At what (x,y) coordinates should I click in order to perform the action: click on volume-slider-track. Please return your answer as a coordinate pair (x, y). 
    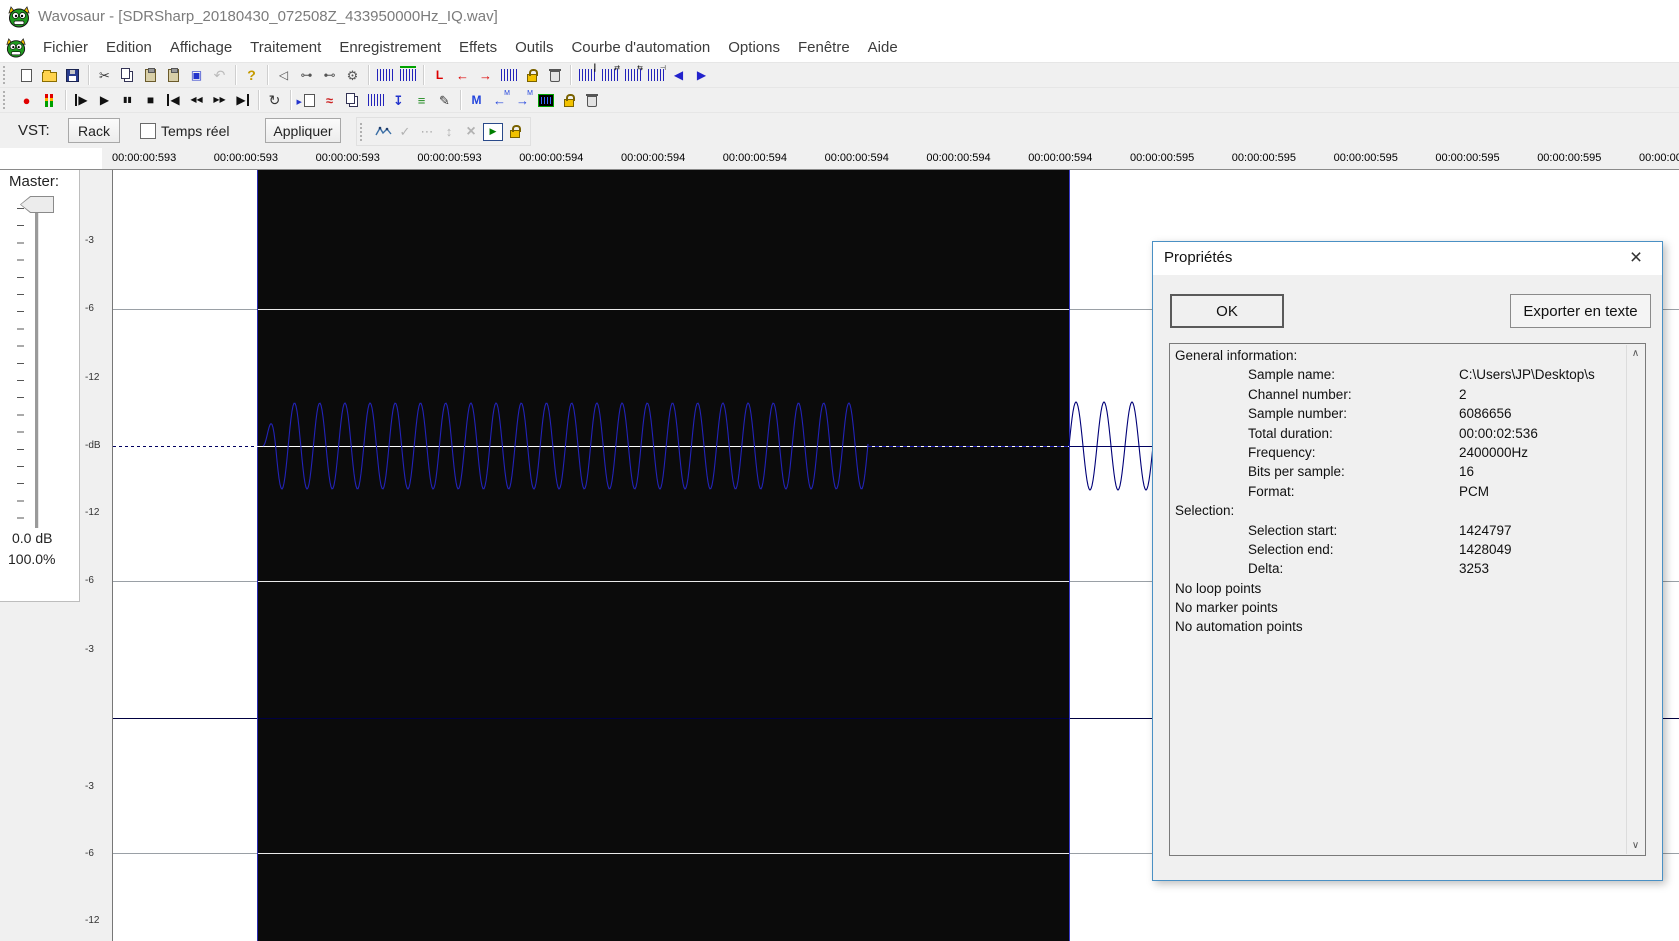
    Looking at the image, I should click on (37, 366).